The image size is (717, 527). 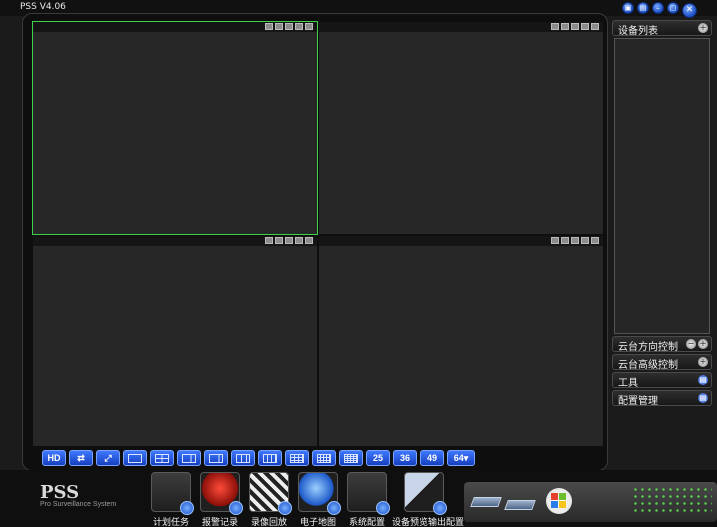 I want to click on playback-button: 录像回放, so click(x=269, y=499).